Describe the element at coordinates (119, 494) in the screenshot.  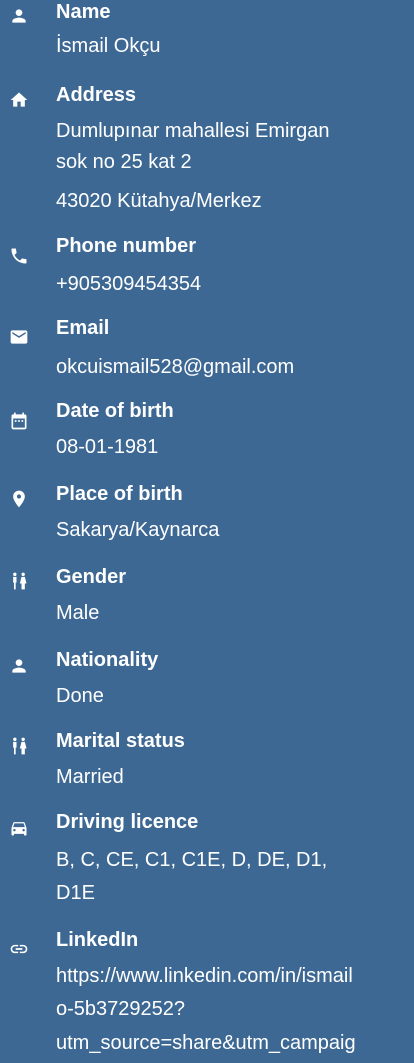
I see `field-label: Place of birth` at that location.